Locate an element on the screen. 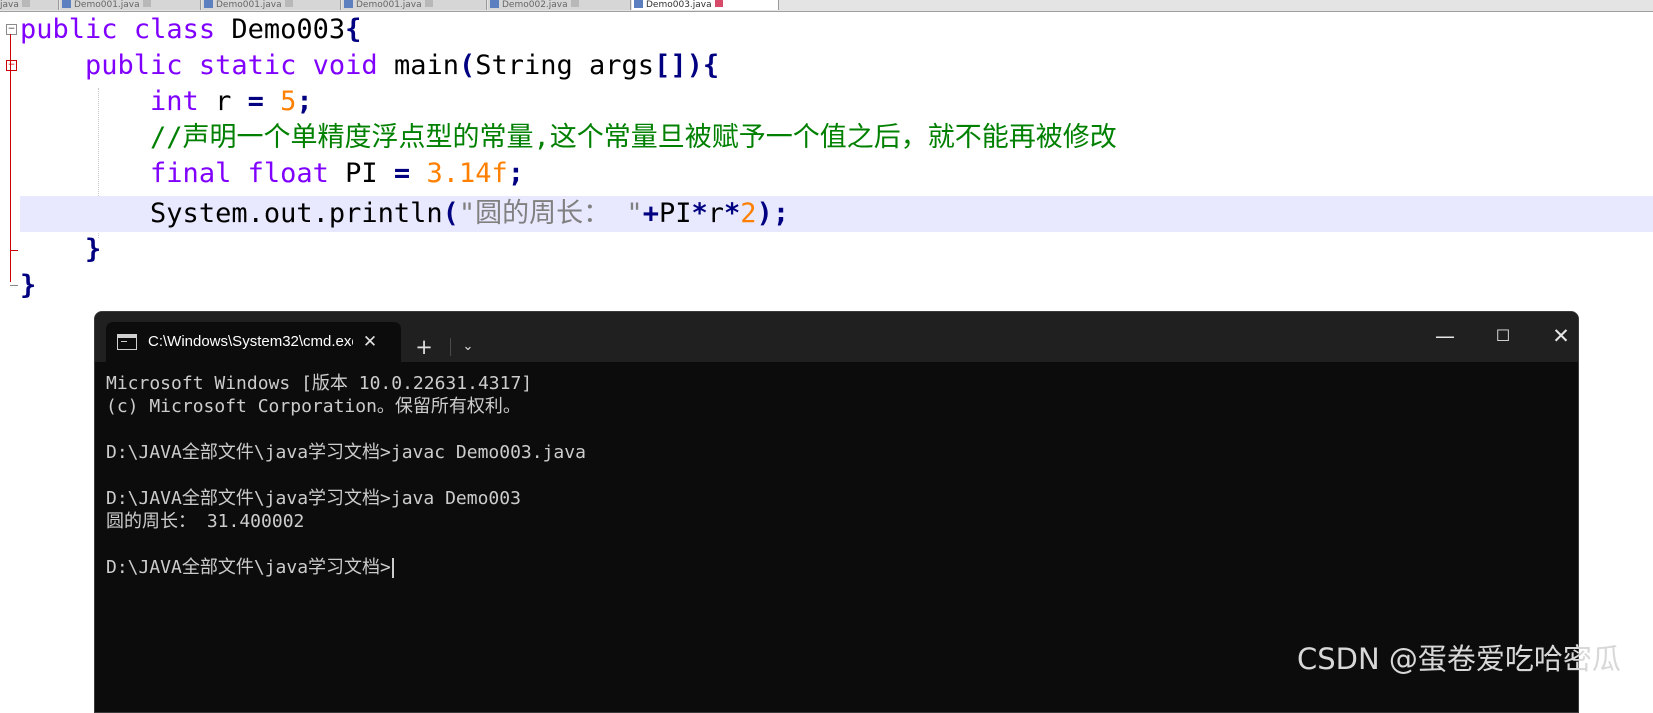 Image resolution: width=1653 pixels, height=713 pixels. terminal-line: D:\JAVA全部文件\java学习文档>javac Demo003.java is located at coordinates (346, 452).